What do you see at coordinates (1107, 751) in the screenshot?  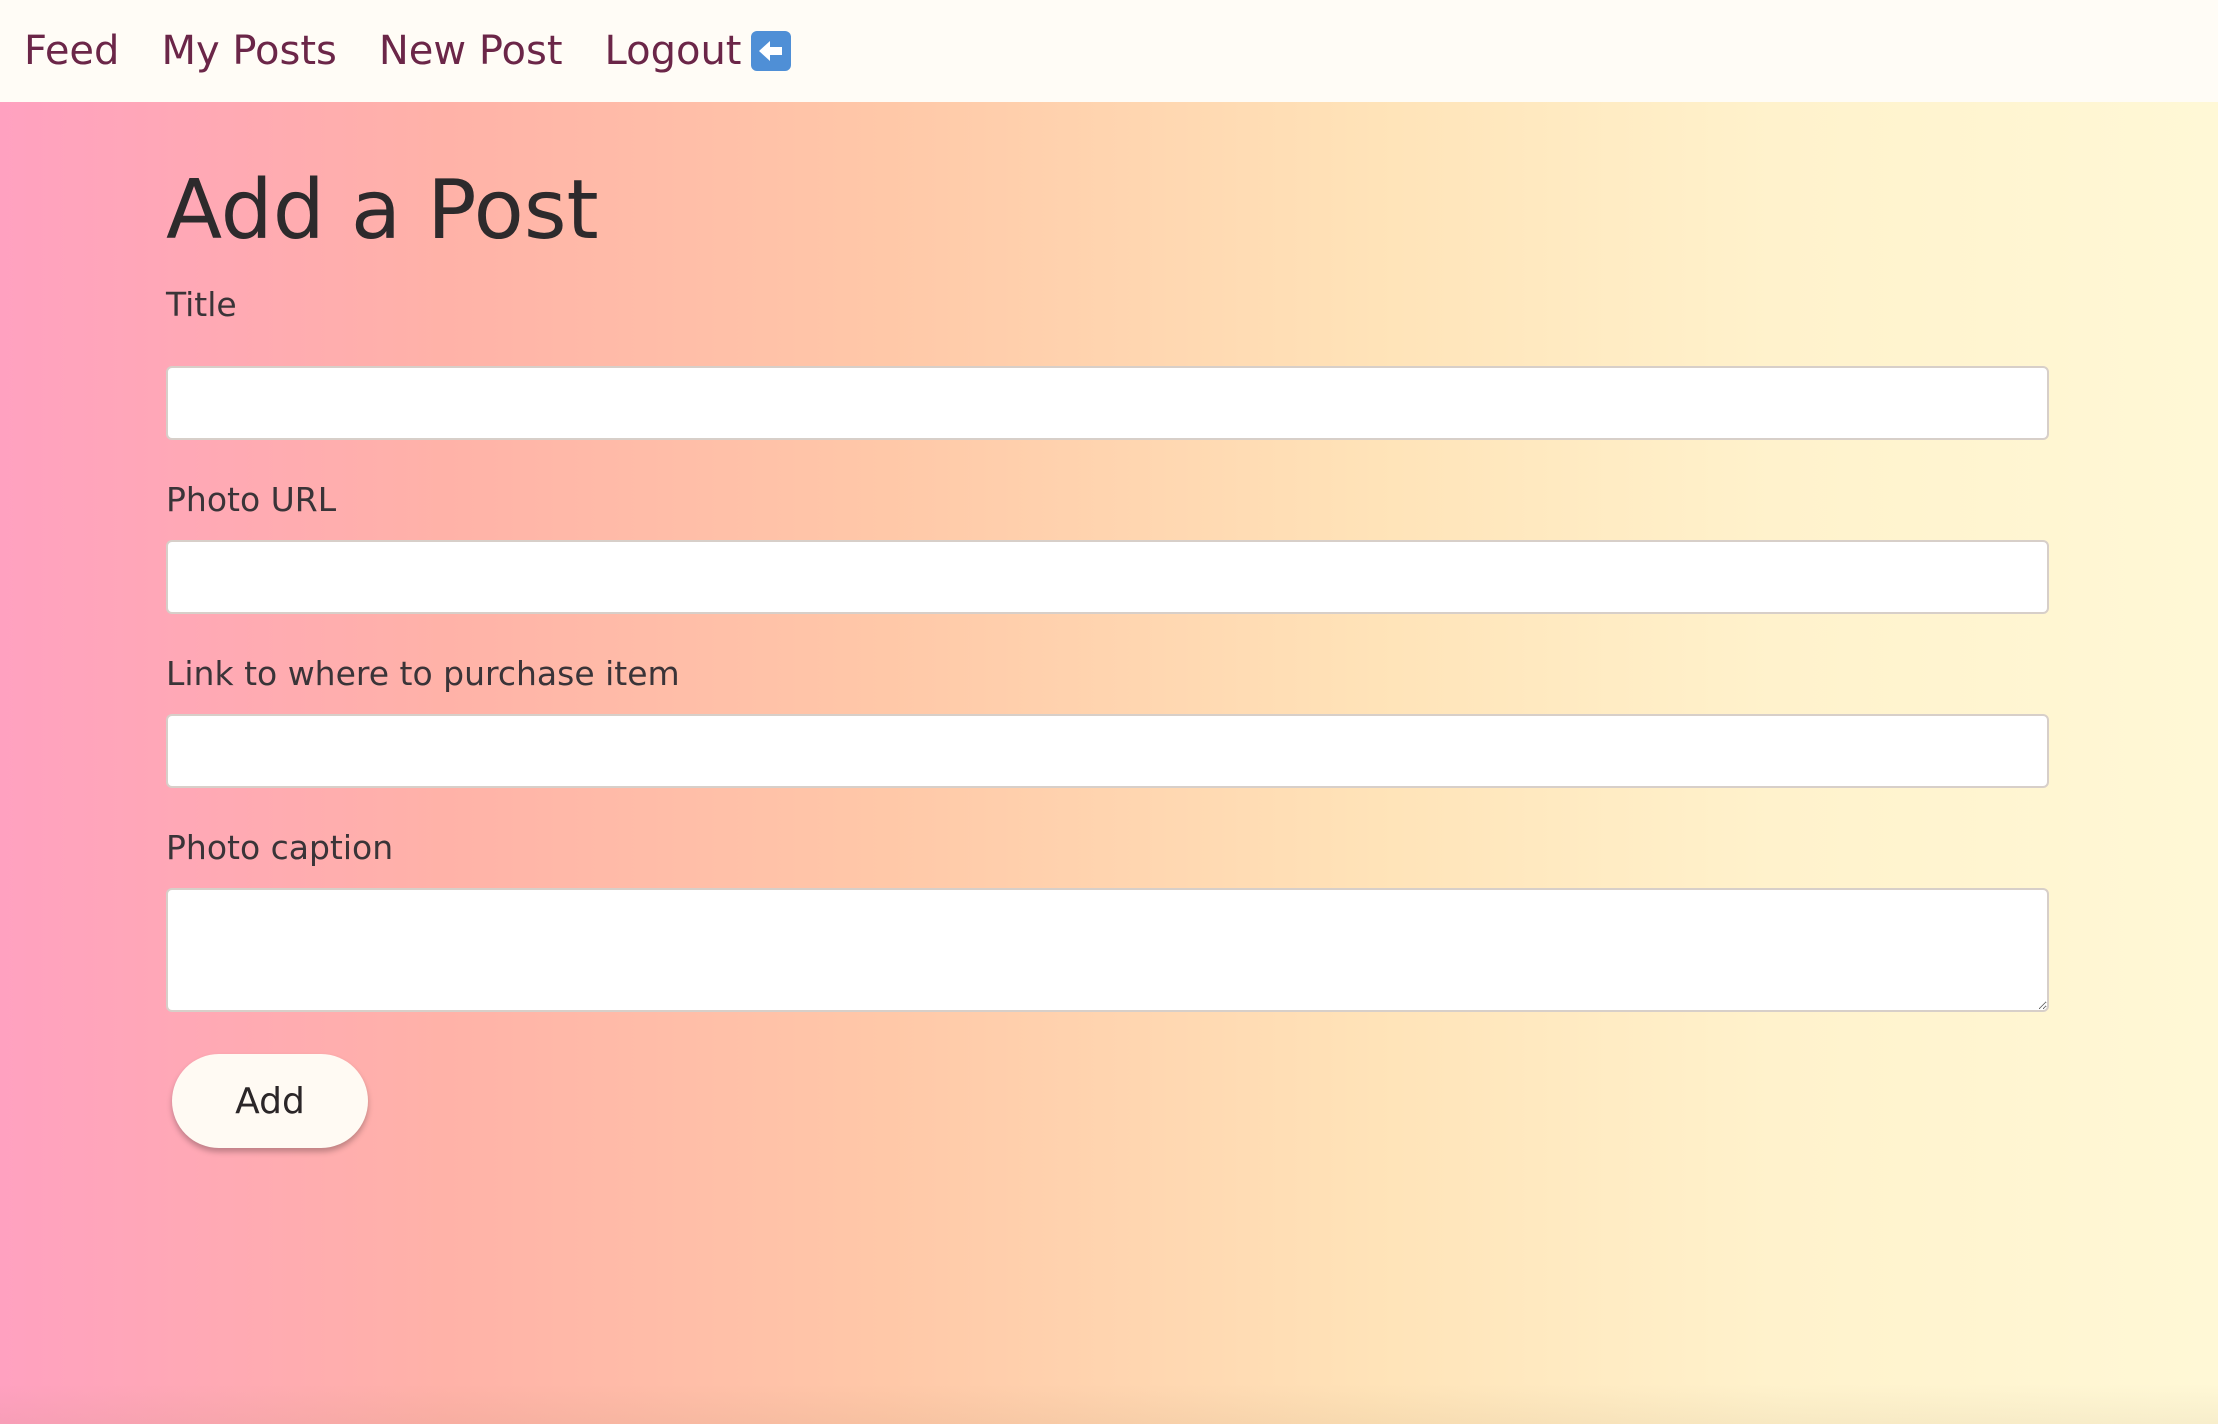 I see `purchase-link-input` at bounding box center [1107, 751].